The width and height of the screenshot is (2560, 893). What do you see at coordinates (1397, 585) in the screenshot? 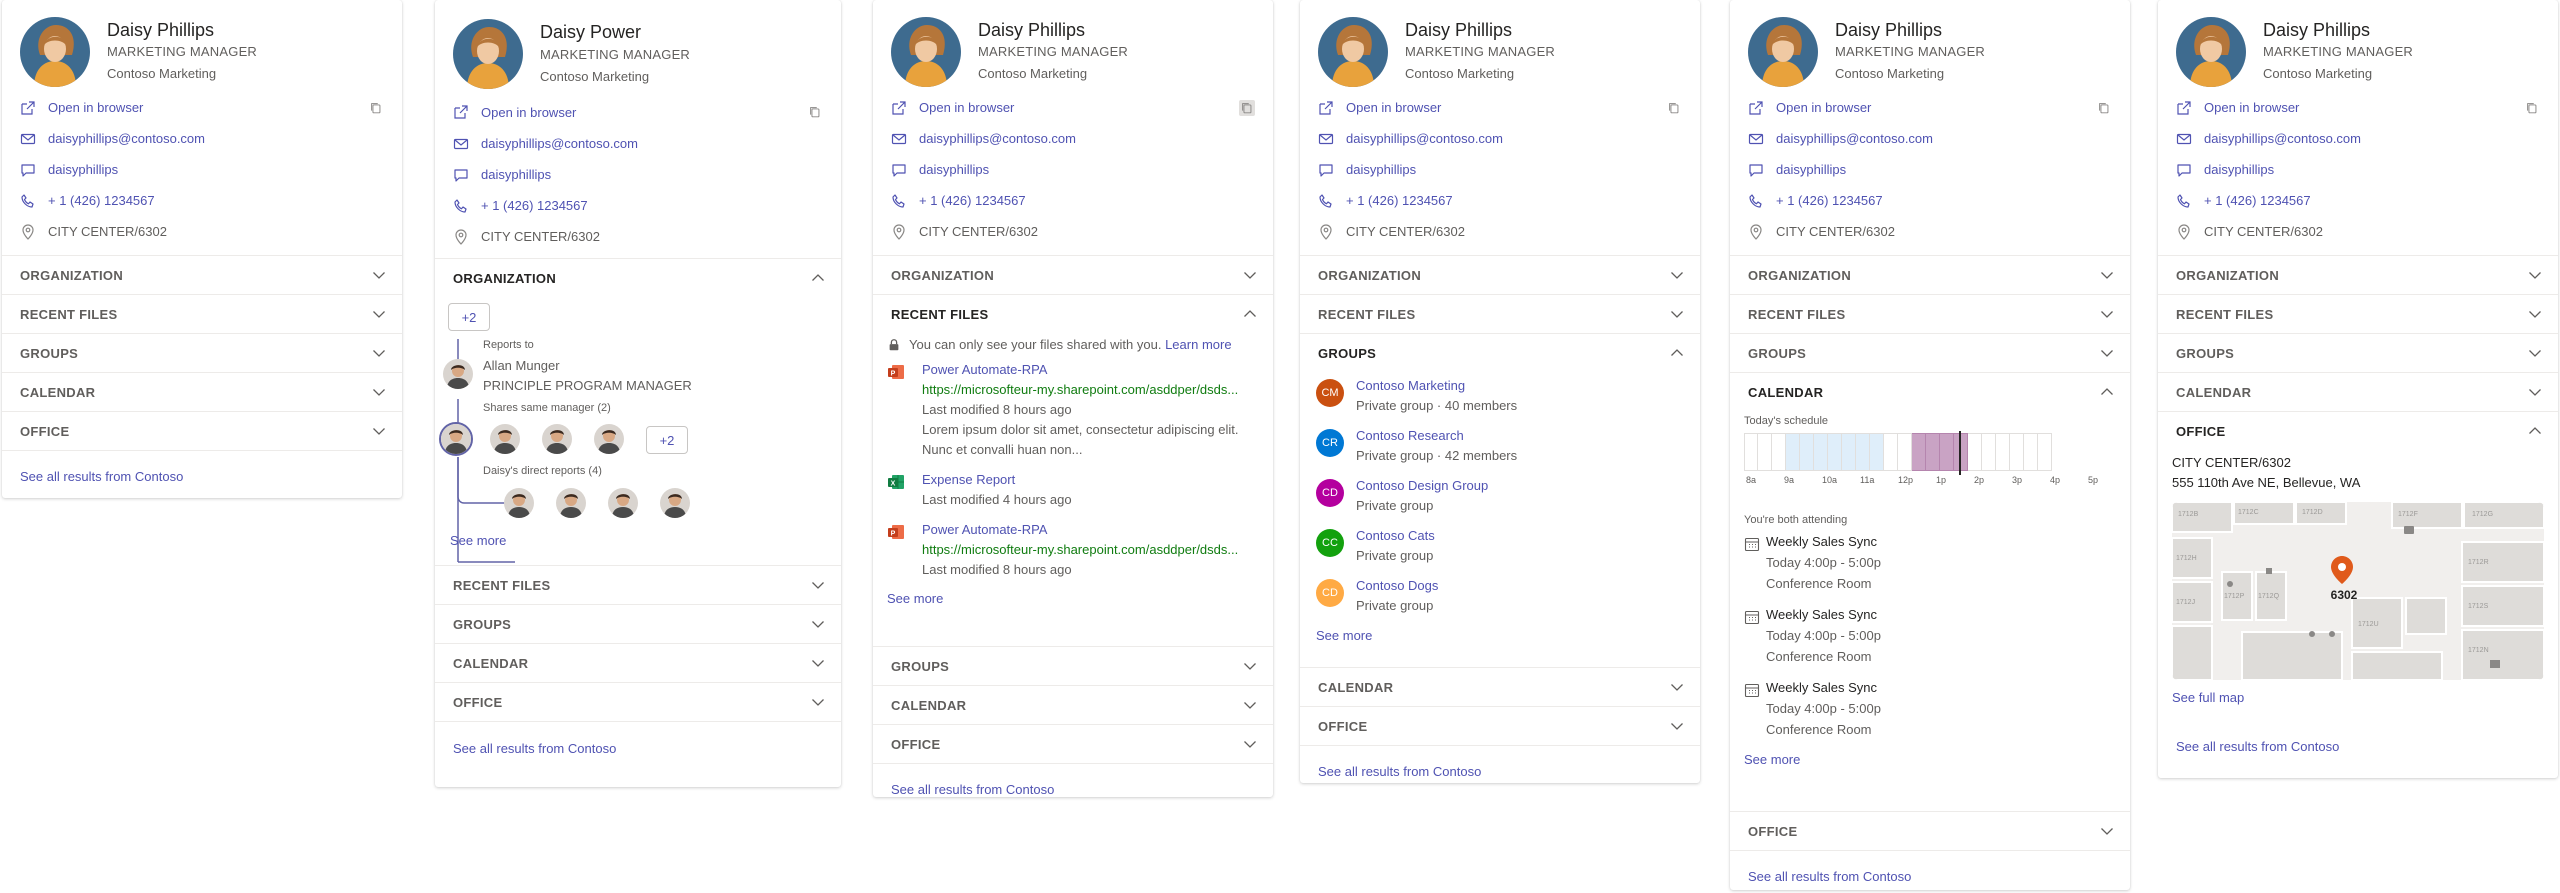
I see `group-name-link: Contoso Dogs` at bounding box center [1397, 585].